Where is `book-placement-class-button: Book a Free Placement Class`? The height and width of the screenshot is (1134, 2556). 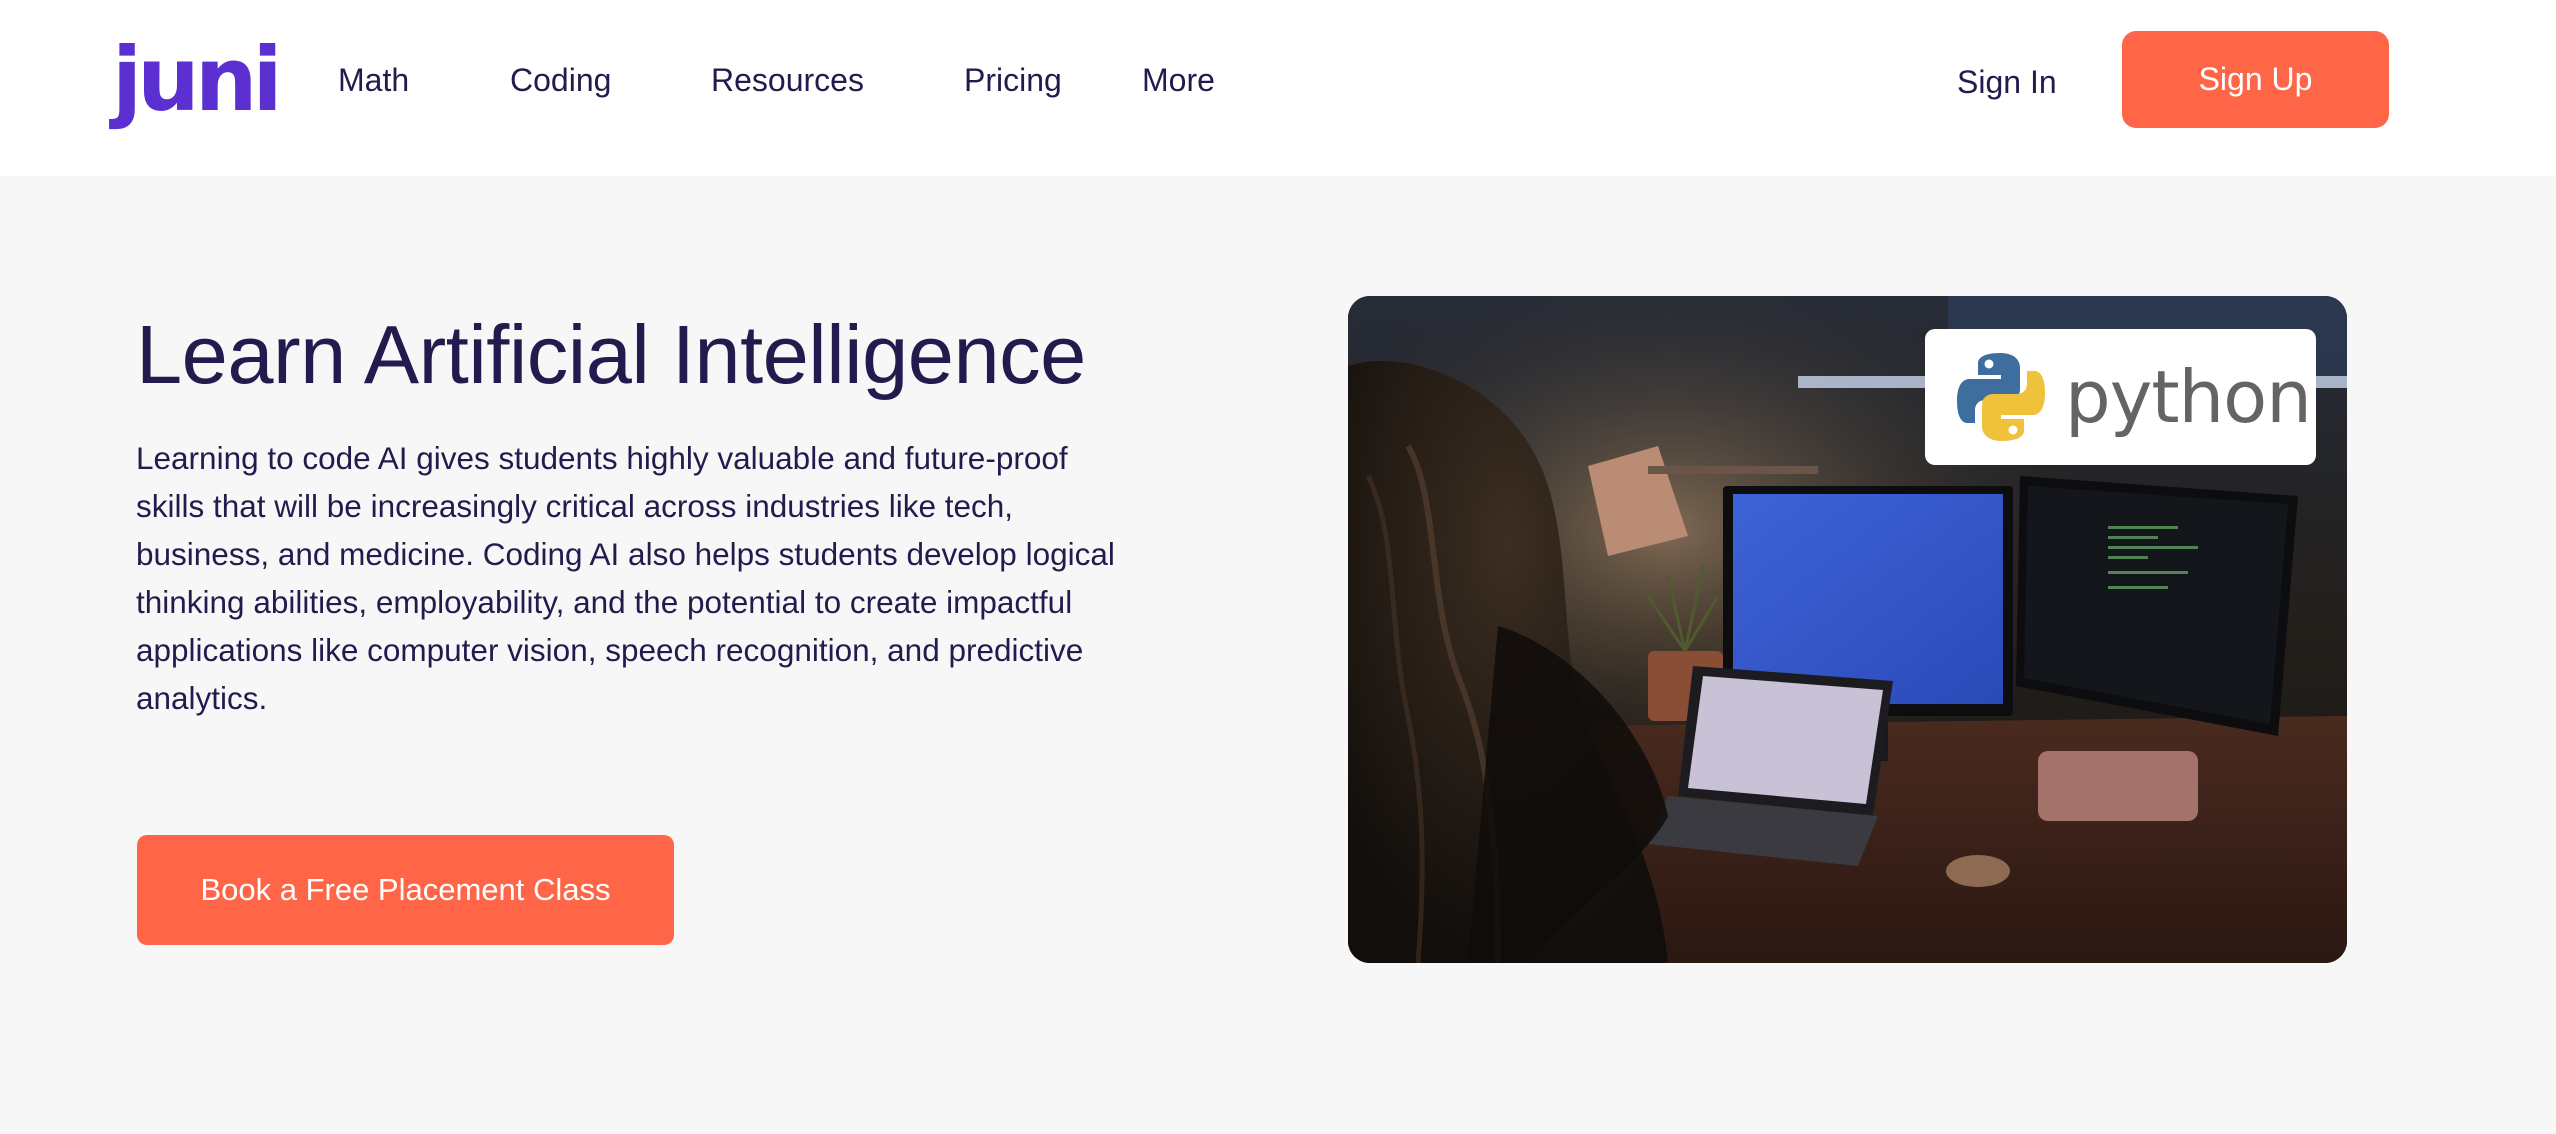
book-placement-class-button: Book a Free Placement Class is located at coordinates (405, 890).